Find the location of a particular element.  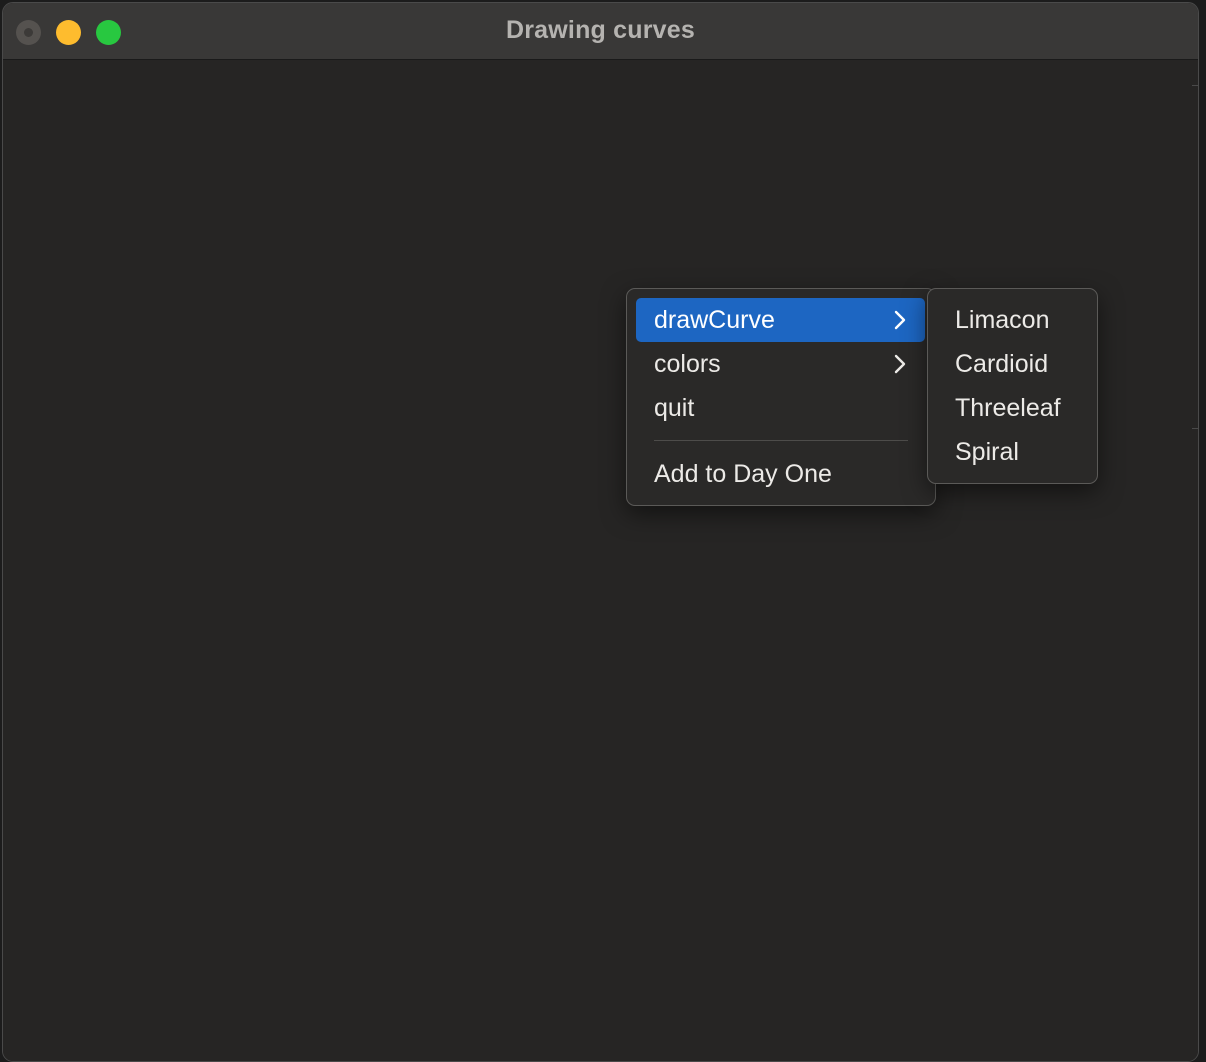

drawcurve-submenu: Limacon Cardioid Threeleaf Spiral is located at coordinates (1012, 386).